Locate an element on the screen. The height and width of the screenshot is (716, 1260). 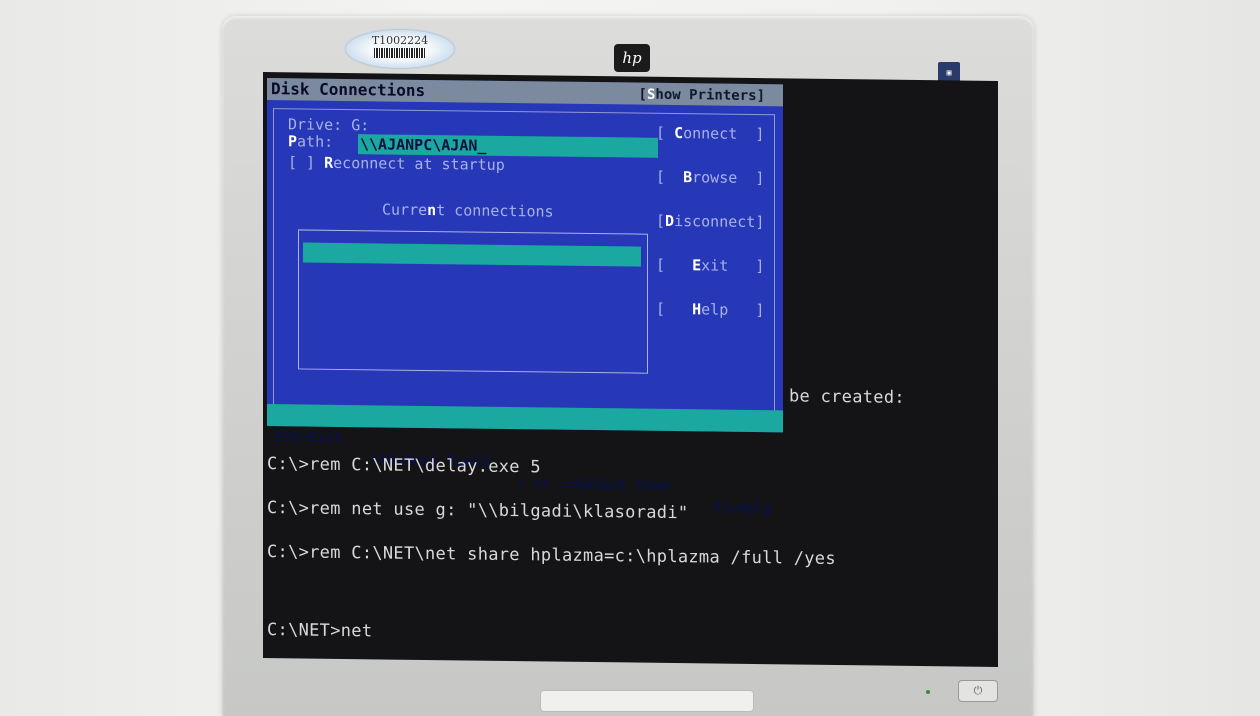
help-pre: [ is located at coordinates (674, 309).